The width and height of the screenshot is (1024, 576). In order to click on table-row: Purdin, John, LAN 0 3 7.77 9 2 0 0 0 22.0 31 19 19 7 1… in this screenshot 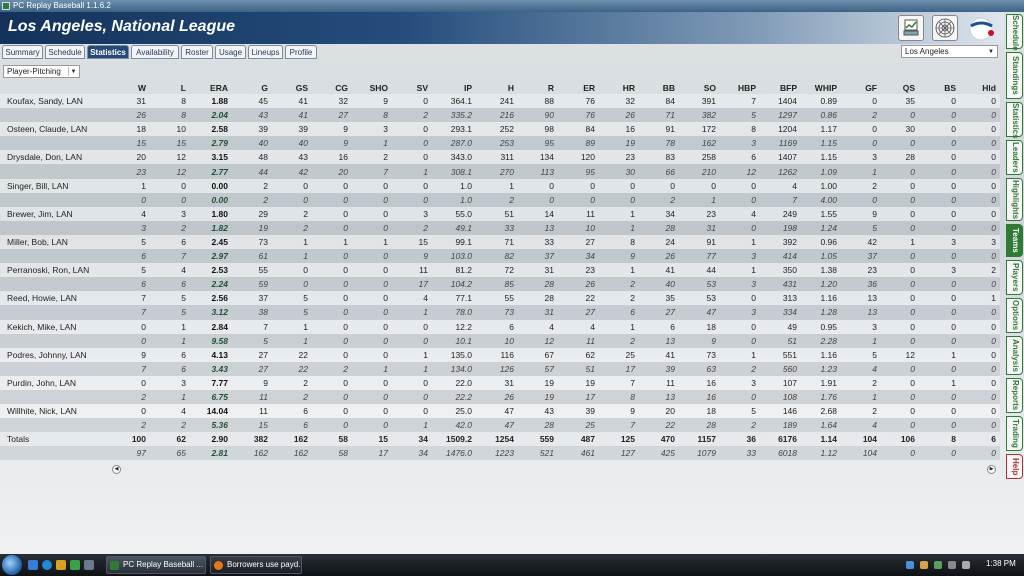, I will do `click(500, 382)`.